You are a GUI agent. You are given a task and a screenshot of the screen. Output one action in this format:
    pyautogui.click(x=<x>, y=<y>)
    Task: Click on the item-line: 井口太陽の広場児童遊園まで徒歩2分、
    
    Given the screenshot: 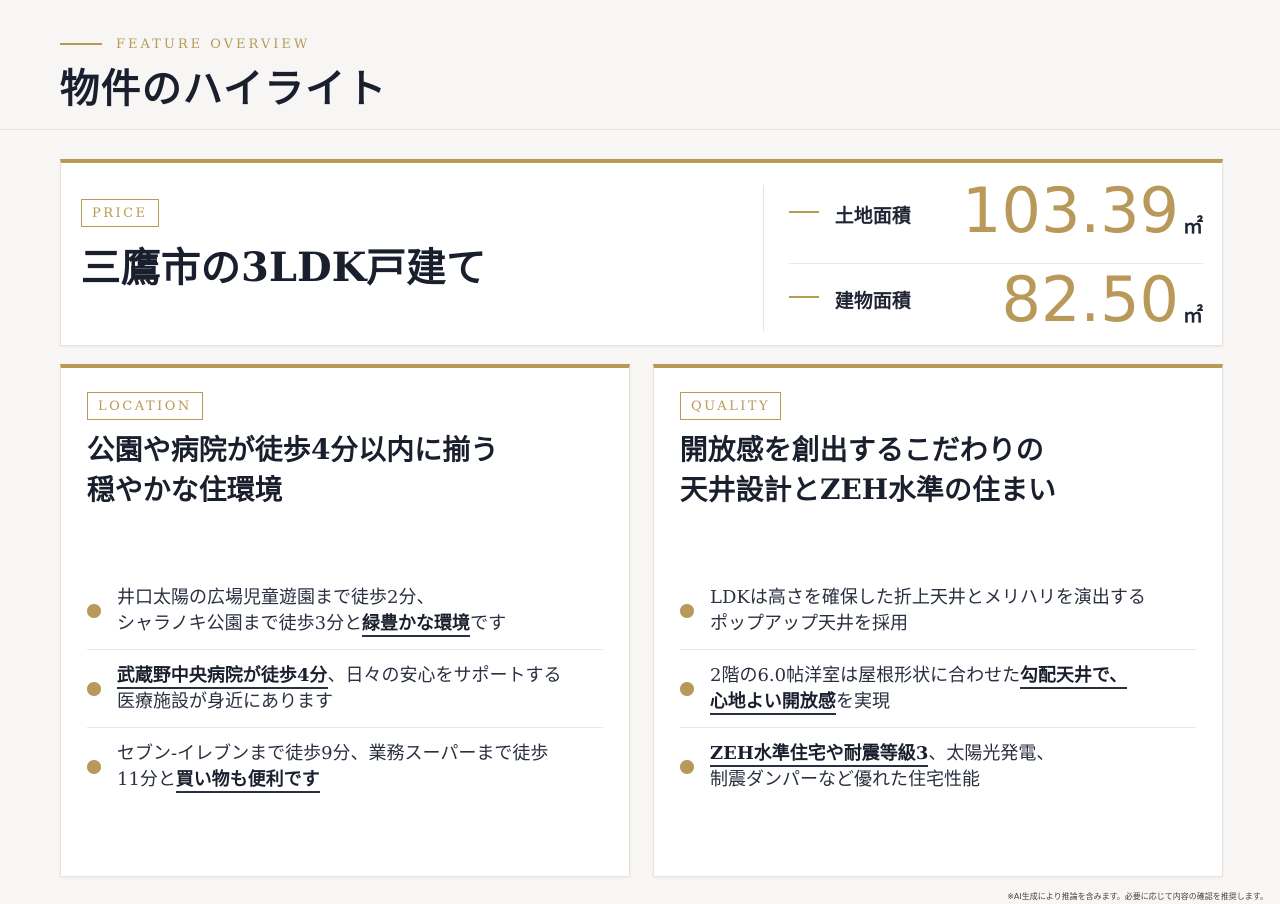 What is the action you would take?
    pyautogui.click(x=276, y=597)
    